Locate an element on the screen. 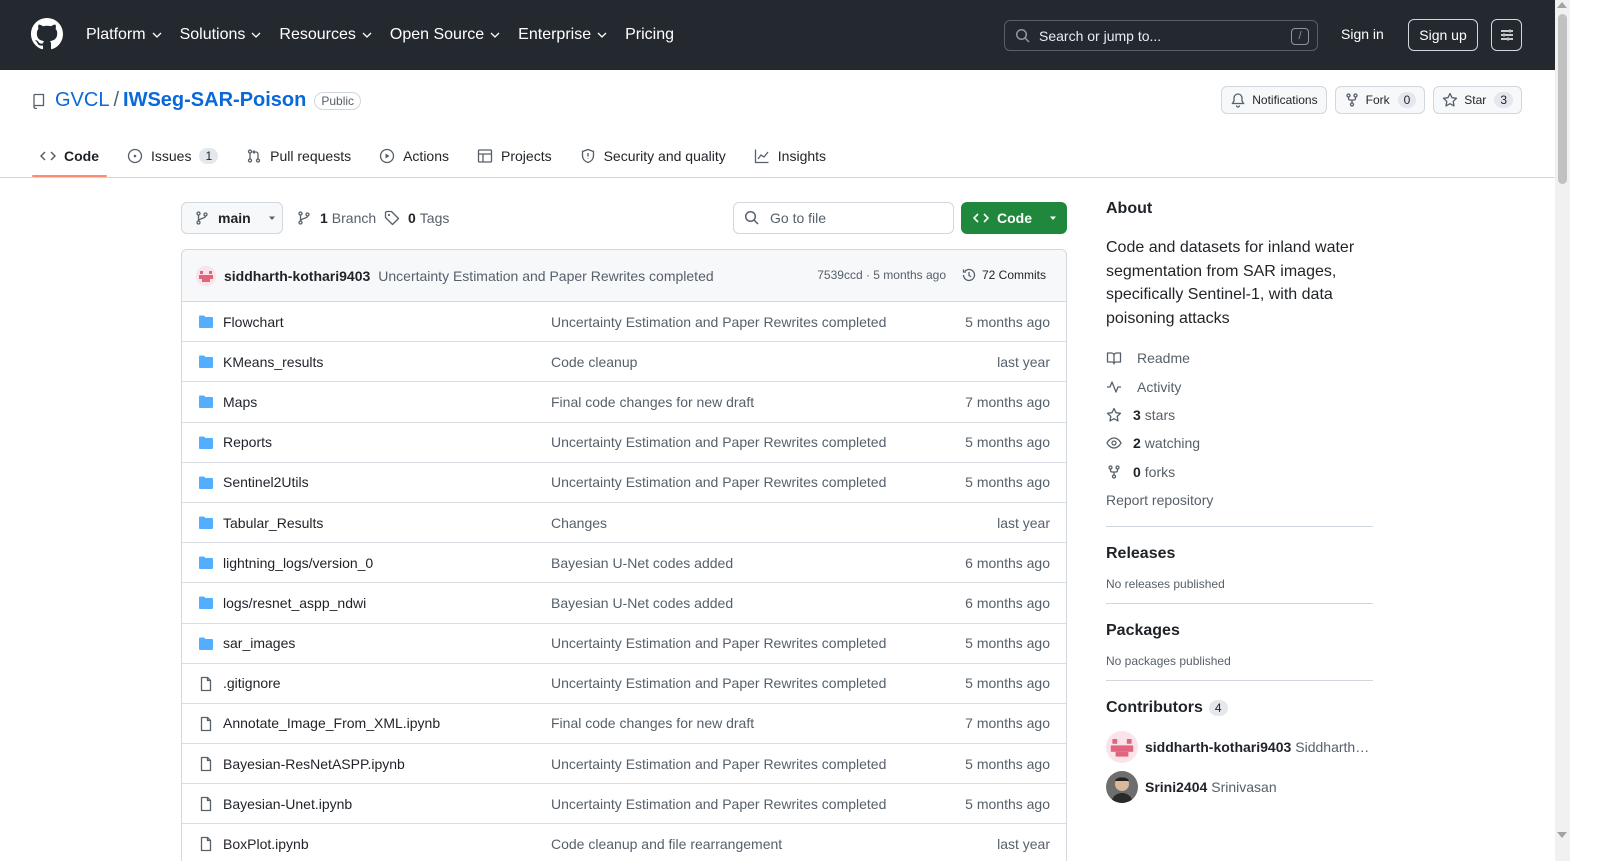 The image size is (1600, 861). file-commit-message-link: Code cleanup and file rearrangement is located at coordinates (666, 844).